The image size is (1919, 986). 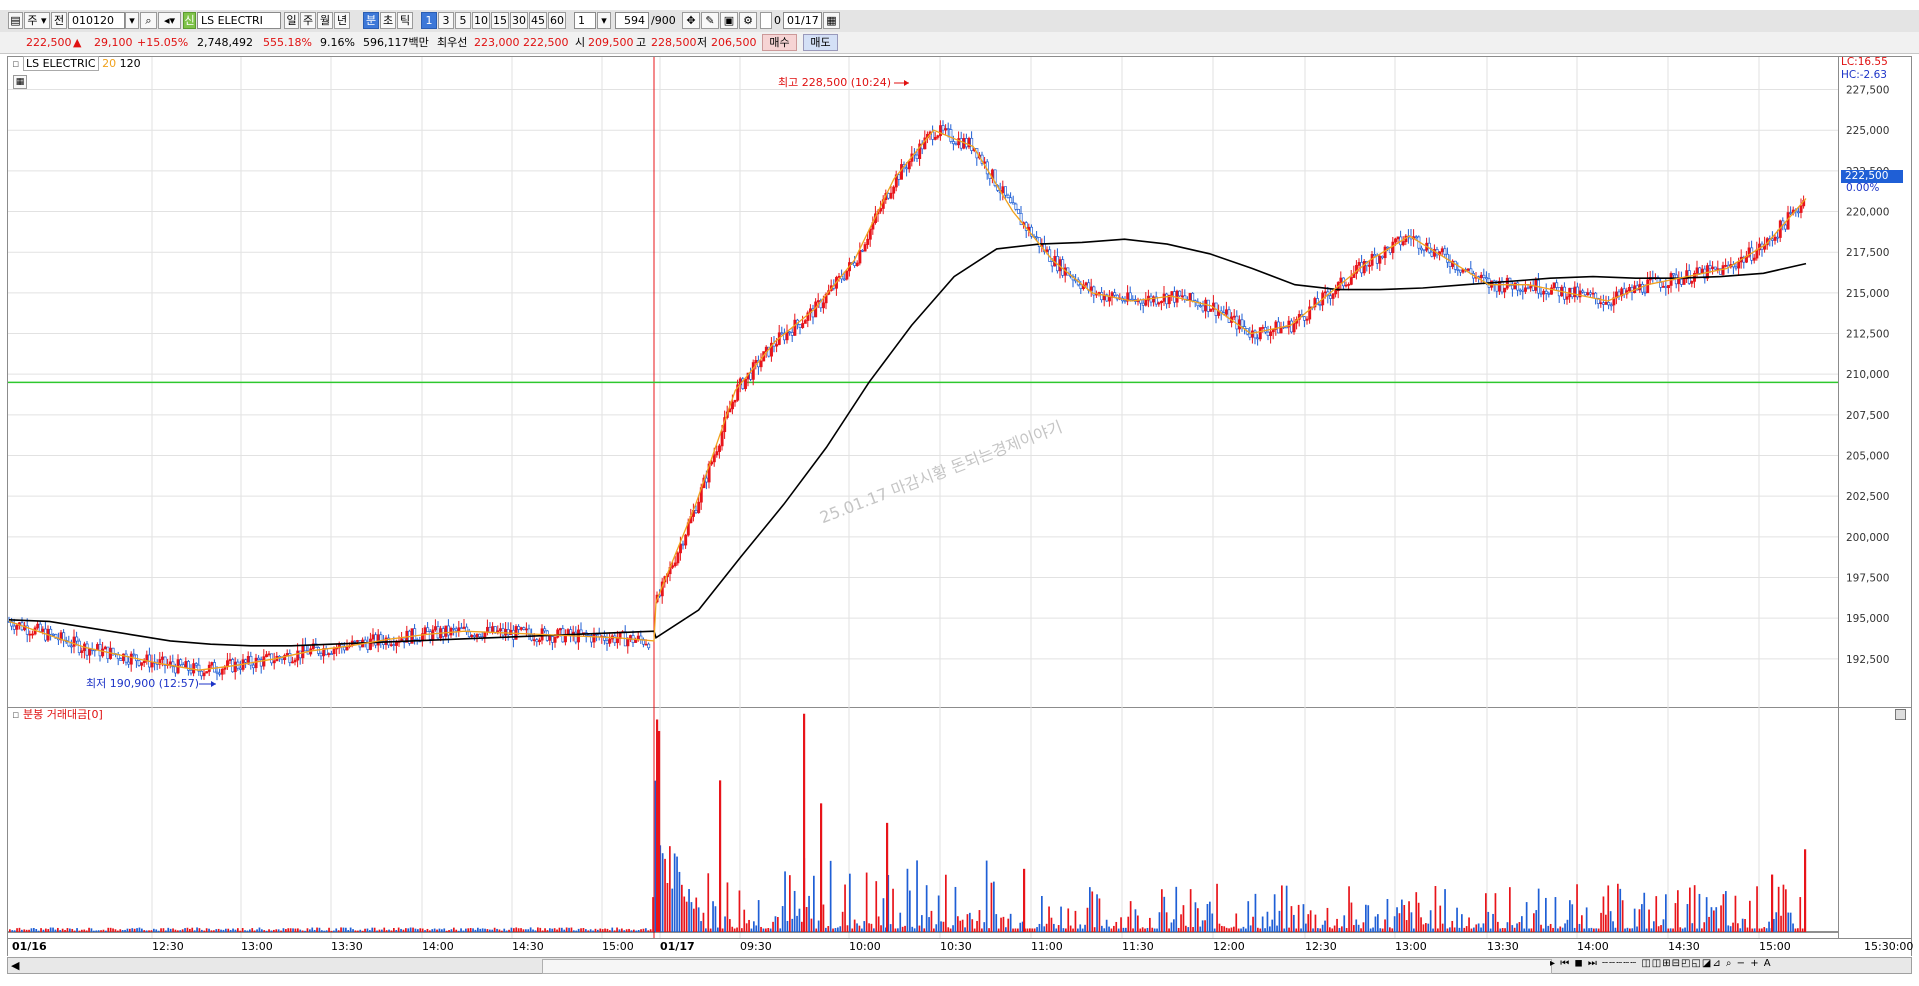 What do you see at coordinates (1661, 963) in the screenshot?
I see `playback-controls: ▸ ⏮ ◼ ⏭ ┄┄┄┄┄ ◫◫⊞⊟◰◱◪⊿ ⌕ − + A` at bounding box center [1661, 963].